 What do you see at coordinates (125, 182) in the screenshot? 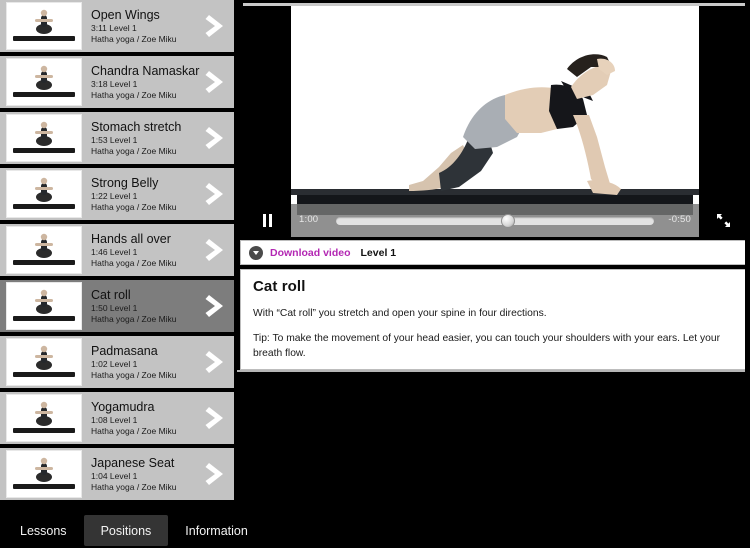
I see `list-item-title: Strong Belly` at bounding box center [125, 182].